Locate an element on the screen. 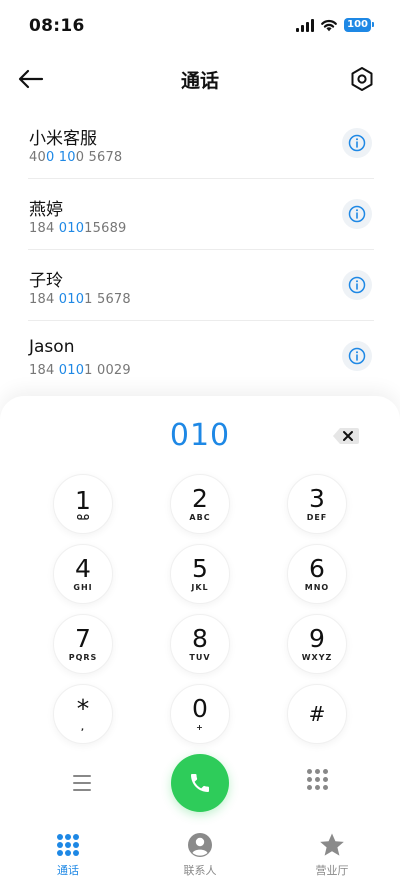 This screenshot has width=400, height=889. bottom-nav: 通话 联系人 营业厅 is located at coordinates (200, 854).